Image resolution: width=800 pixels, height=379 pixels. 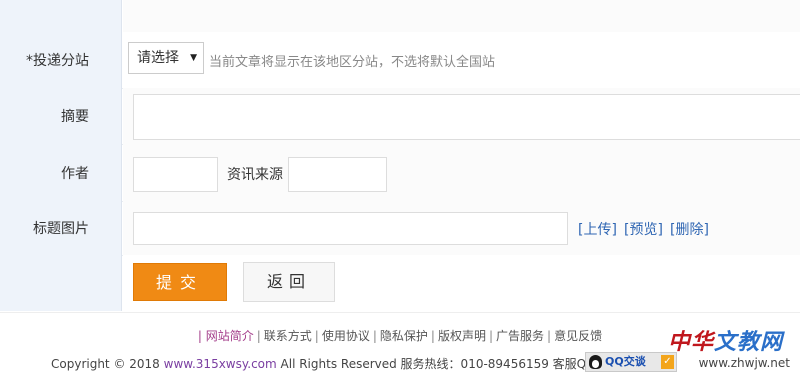 I want to click on branch-select: 请选择 ▼, so click(x=166, y=58).